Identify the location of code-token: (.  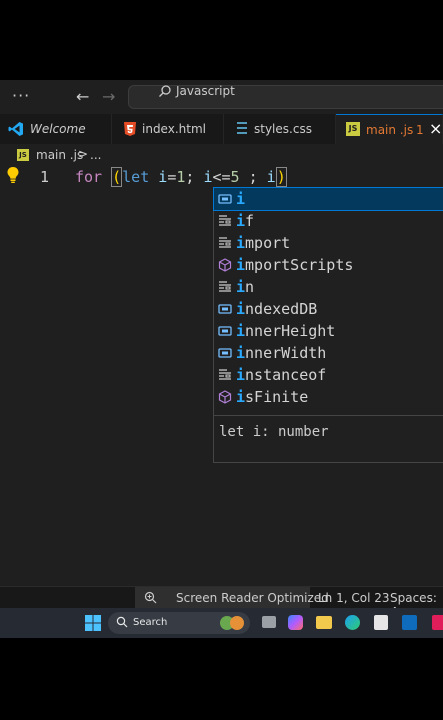
(117, 177).